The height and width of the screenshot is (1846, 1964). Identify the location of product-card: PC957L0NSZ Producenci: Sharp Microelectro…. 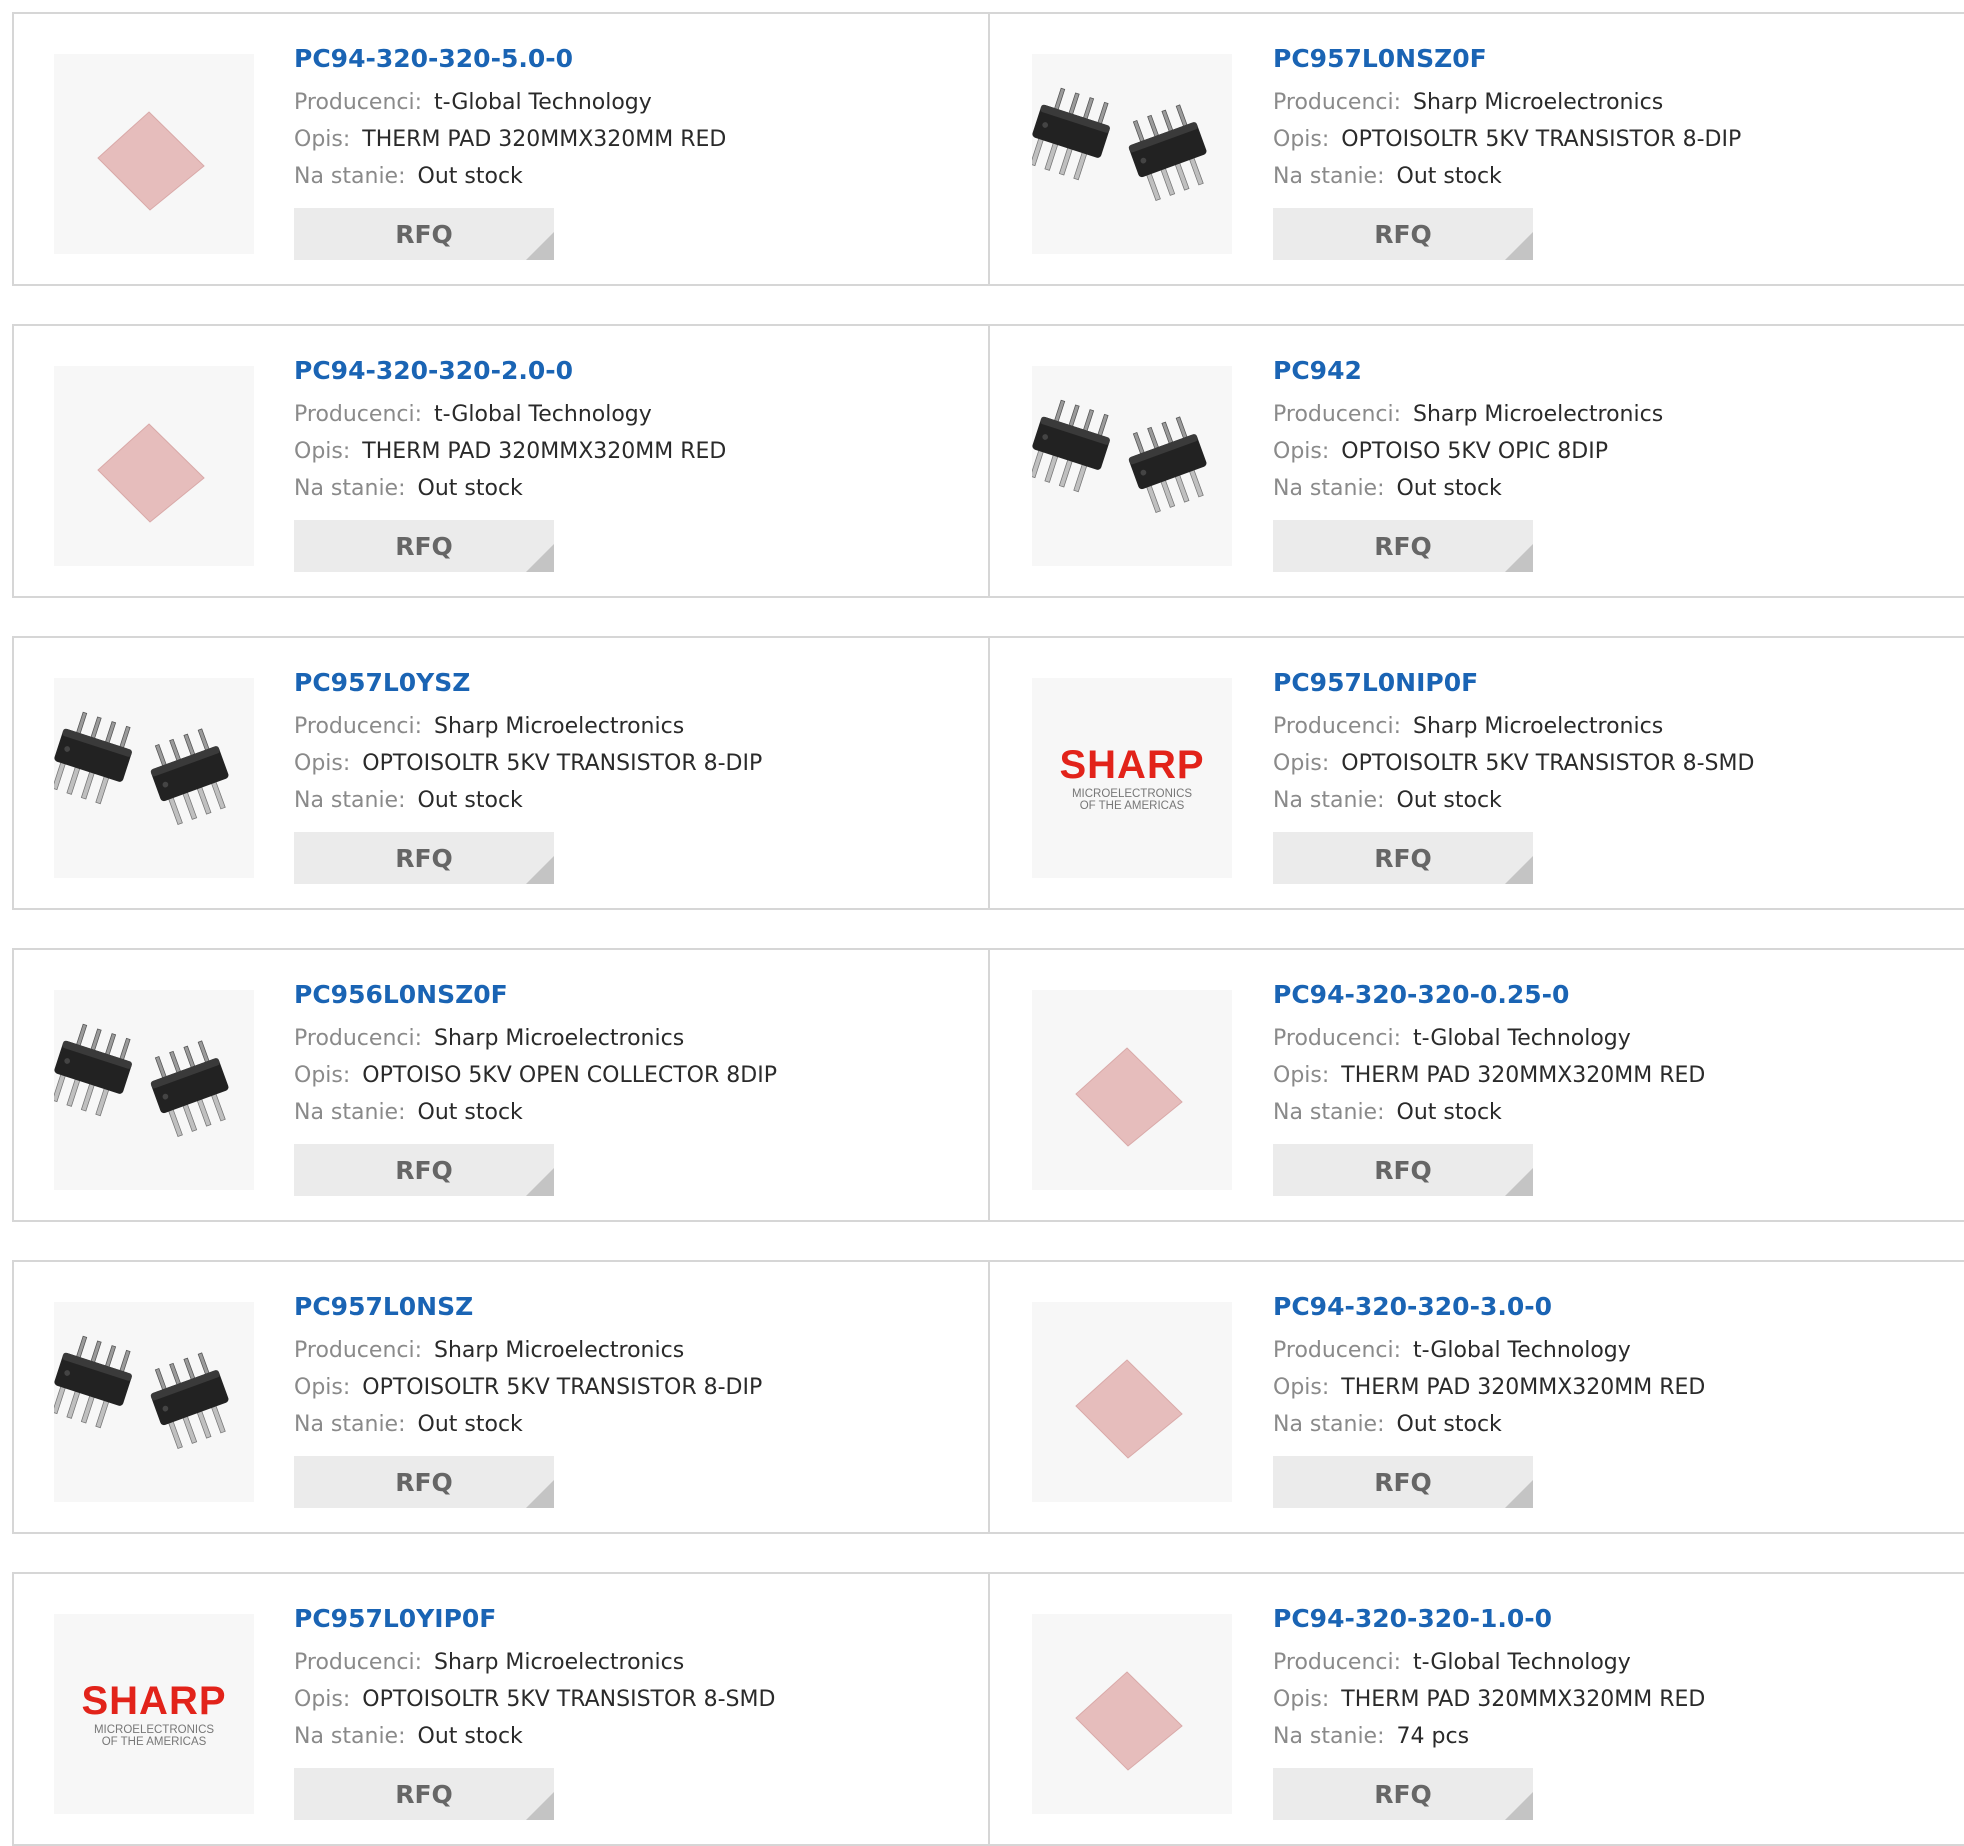
(501, 1397).